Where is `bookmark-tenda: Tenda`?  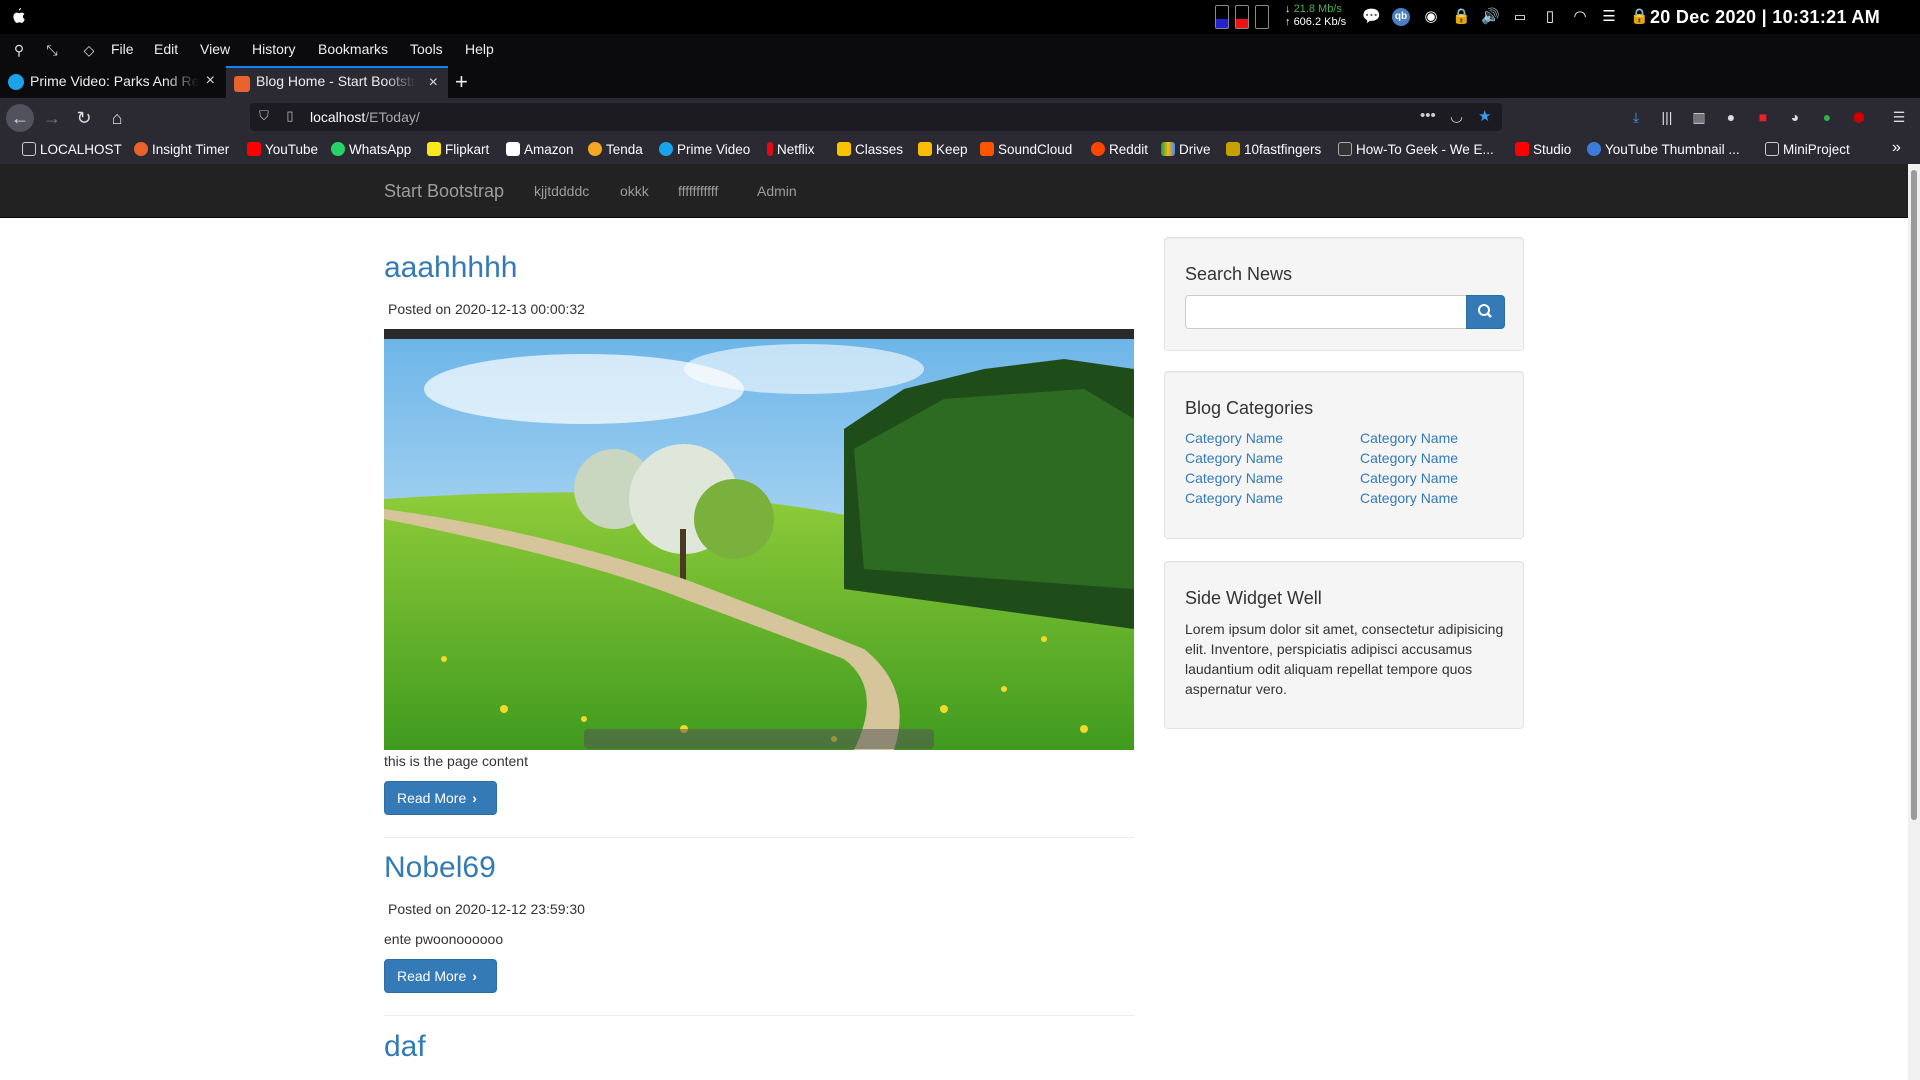
bookmark-tenda: Tenda is located at coordinates (615, 149).